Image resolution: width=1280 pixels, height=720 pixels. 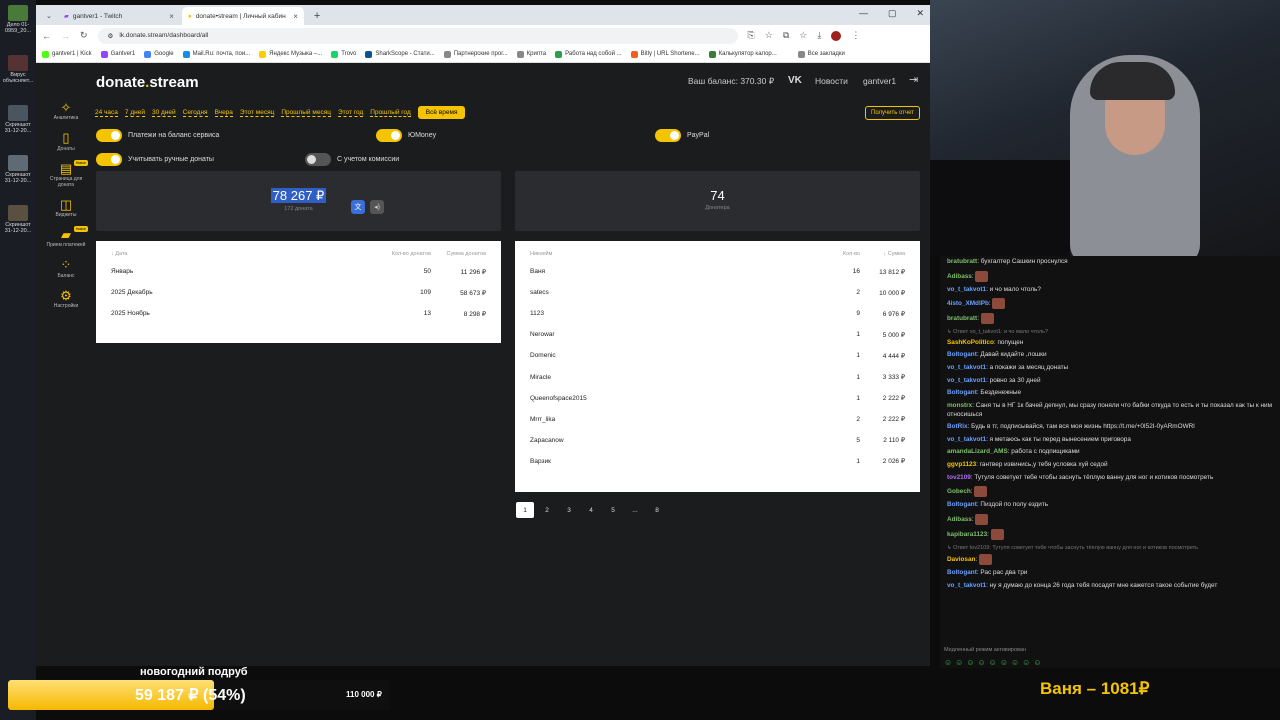 I want to click on speaker-icon: ◂), so click(x=377, y=207).